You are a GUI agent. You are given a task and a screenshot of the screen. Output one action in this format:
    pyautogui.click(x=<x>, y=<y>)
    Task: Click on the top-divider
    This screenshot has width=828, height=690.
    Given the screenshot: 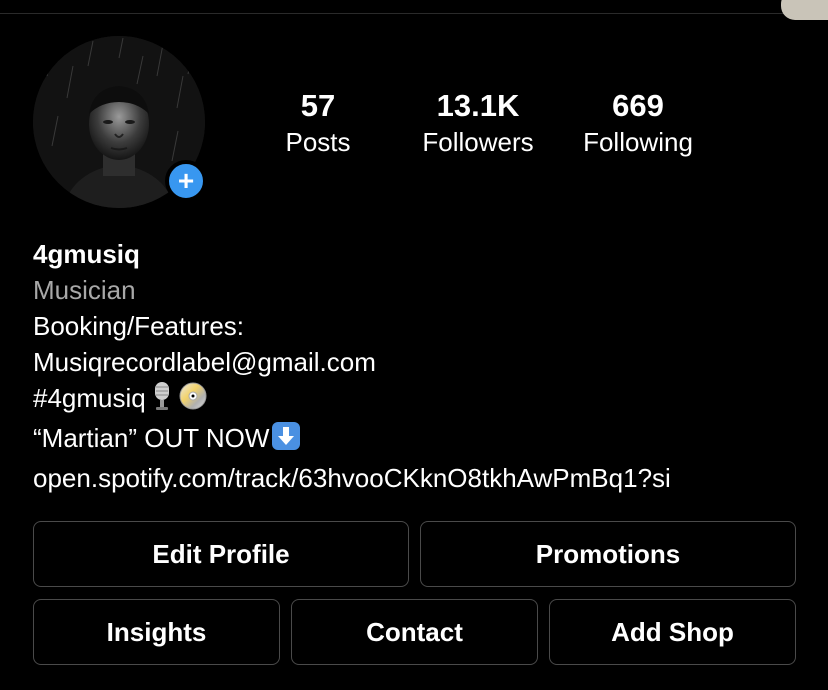 What is the action you would take?
    pyautogui.click(x=414, y=13)
    